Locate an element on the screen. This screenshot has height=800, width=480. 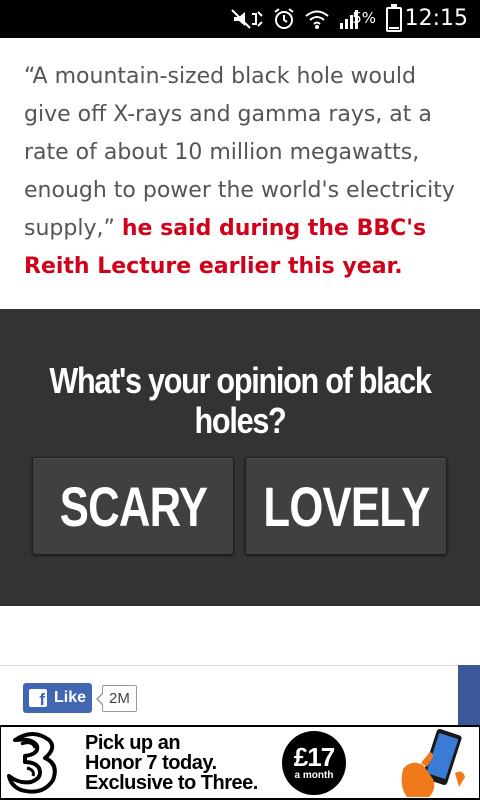
status-icons is located at coordinates (296, 19).